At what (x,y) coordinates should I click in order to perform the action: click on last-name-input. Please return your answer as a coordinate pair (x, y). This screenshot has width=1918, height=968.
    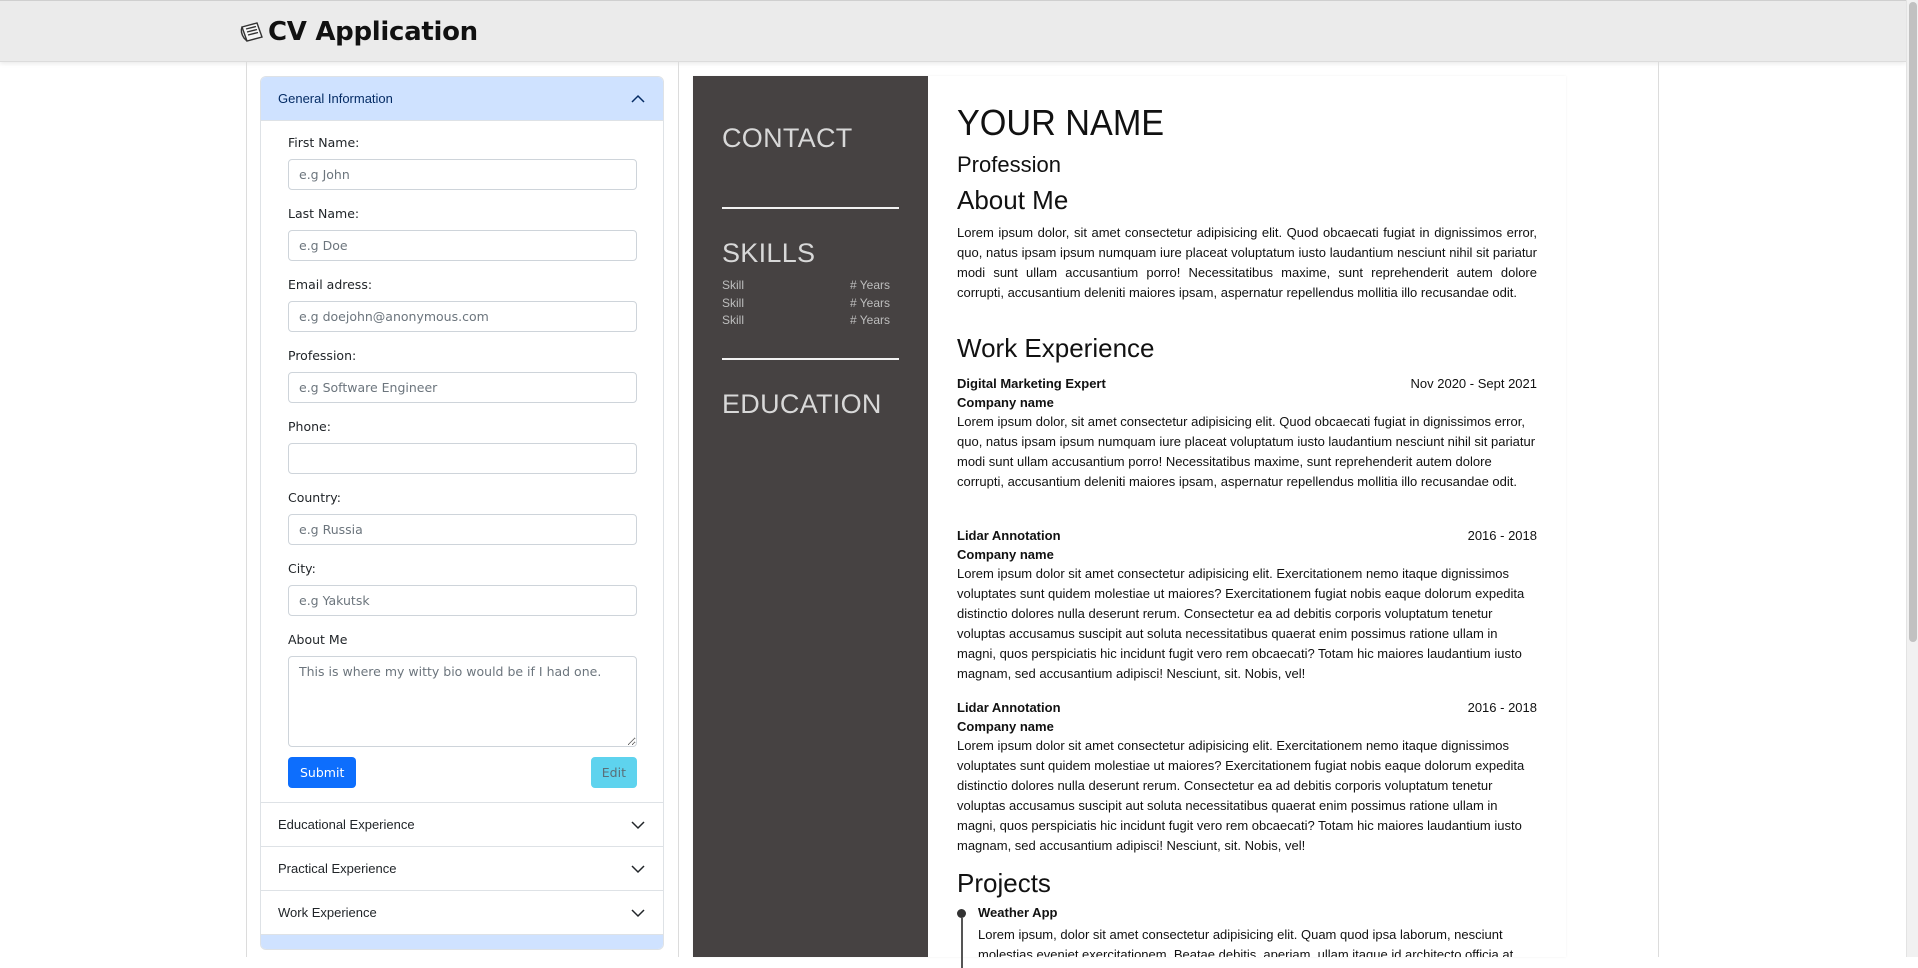
    Looking at the image, I should click on (462, 245).